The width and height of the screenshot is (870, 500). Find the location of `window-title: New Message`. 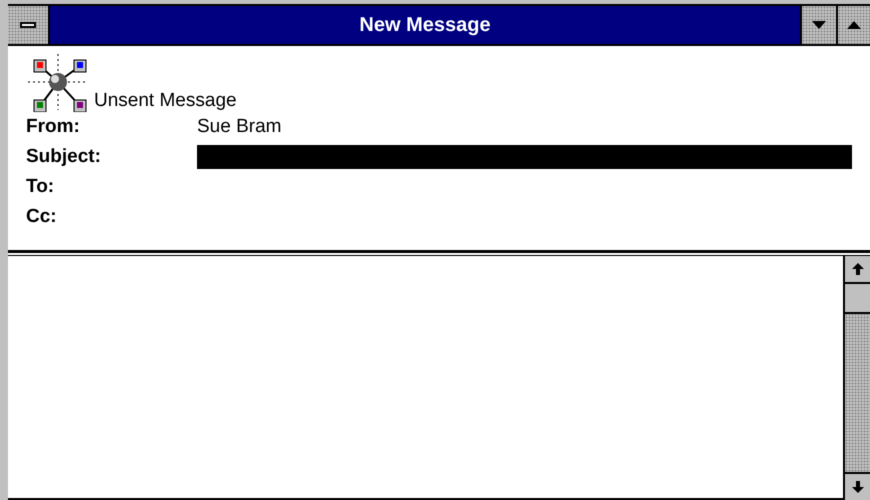

window-title: New Message is located at coordinates (425, 25).